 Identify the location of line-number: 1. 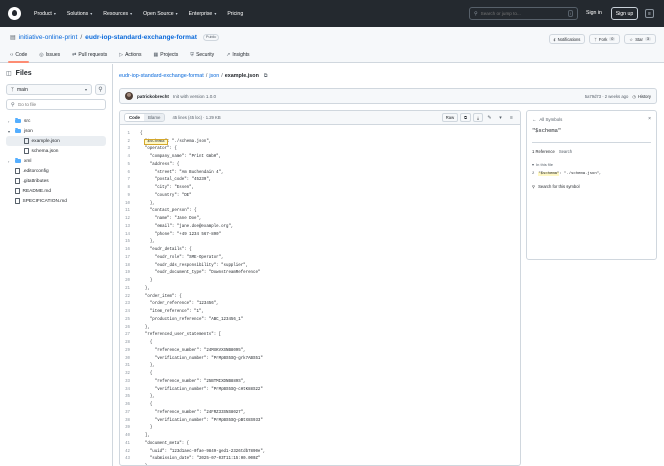
(130, 134).